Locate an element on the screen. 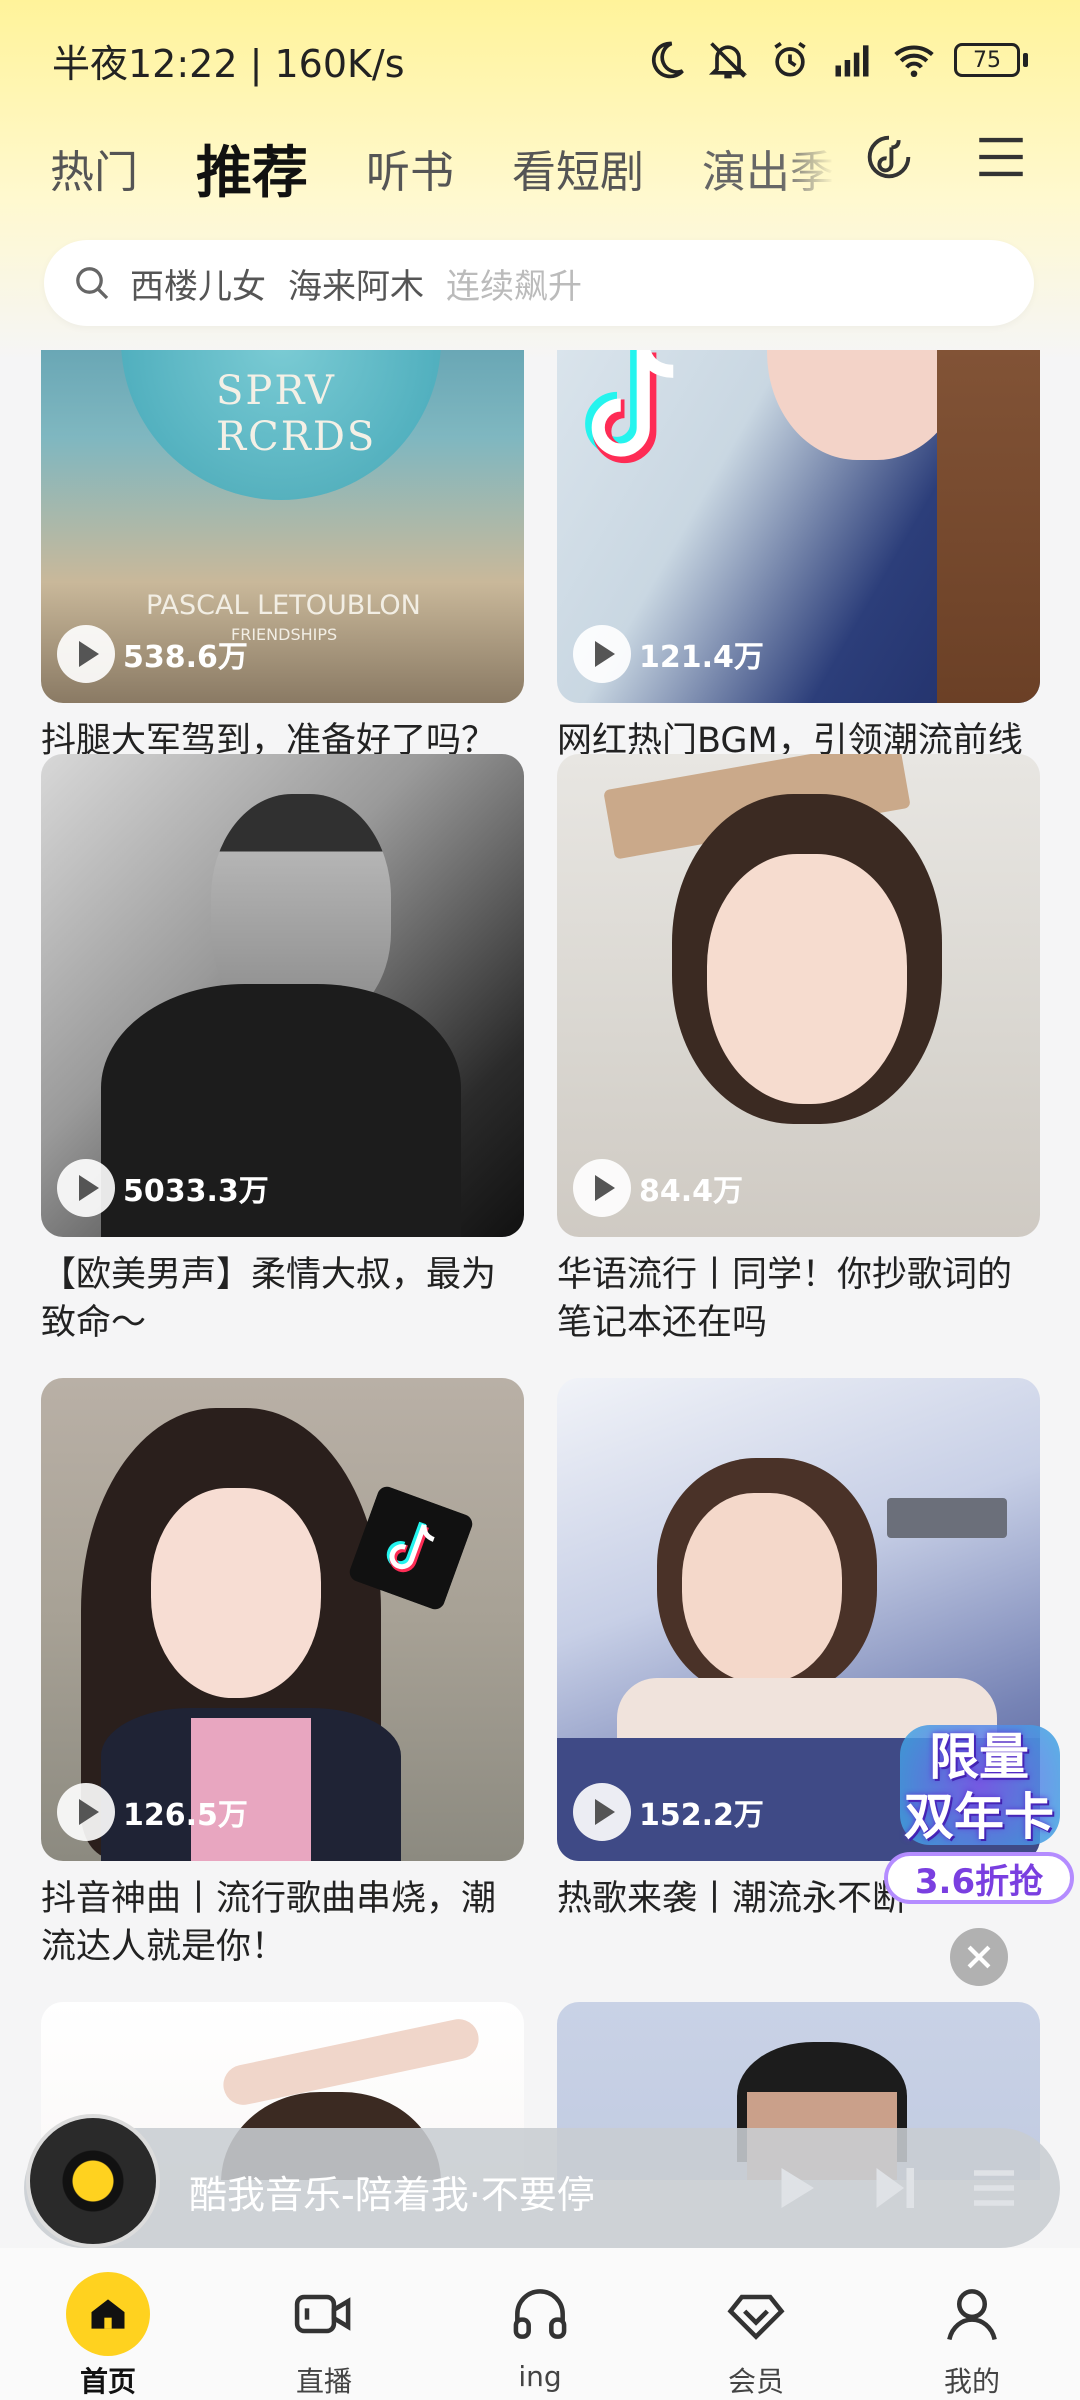  next-button is located at coordinates (894, 2188).